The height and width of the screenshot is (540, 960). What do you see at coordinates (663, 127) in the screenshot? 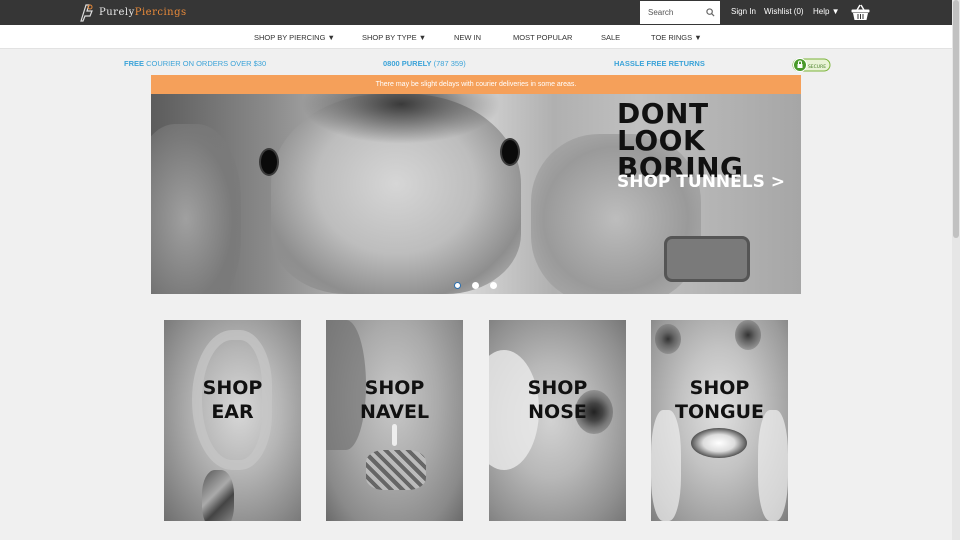
I see `hero-headline-line1: DONT LOOK` at bounding box center [663, 127].